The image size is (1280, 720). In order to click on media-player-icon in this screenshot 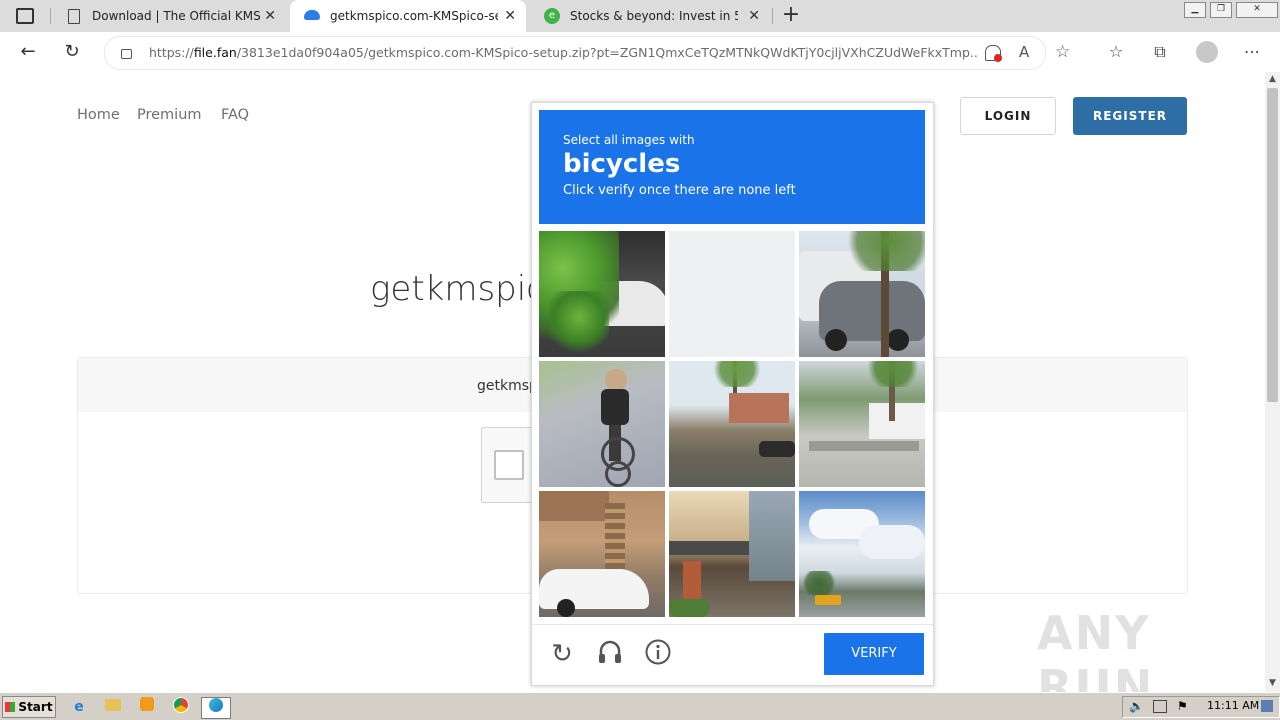, I will do `click(147, 707)`.